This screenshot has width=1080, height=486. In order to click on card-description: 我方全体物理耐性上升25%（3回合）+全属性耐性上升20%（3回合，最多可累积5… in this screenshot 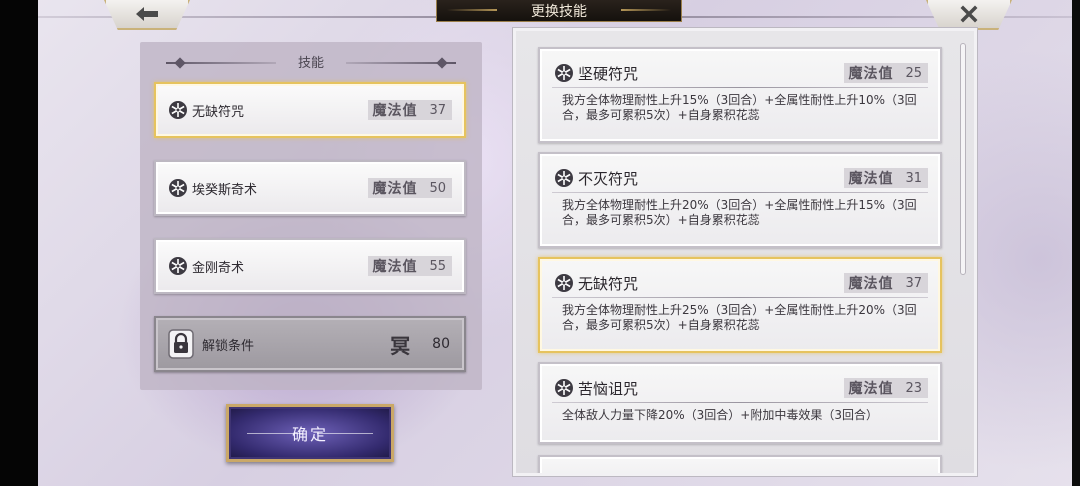, I will do `click(739, 317)`.